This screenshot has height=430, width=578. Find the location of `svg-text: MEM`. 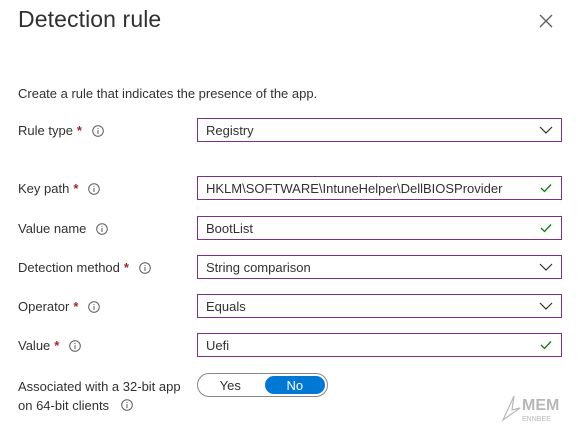

svg-text: MEM is located at coordinates (540, 405).